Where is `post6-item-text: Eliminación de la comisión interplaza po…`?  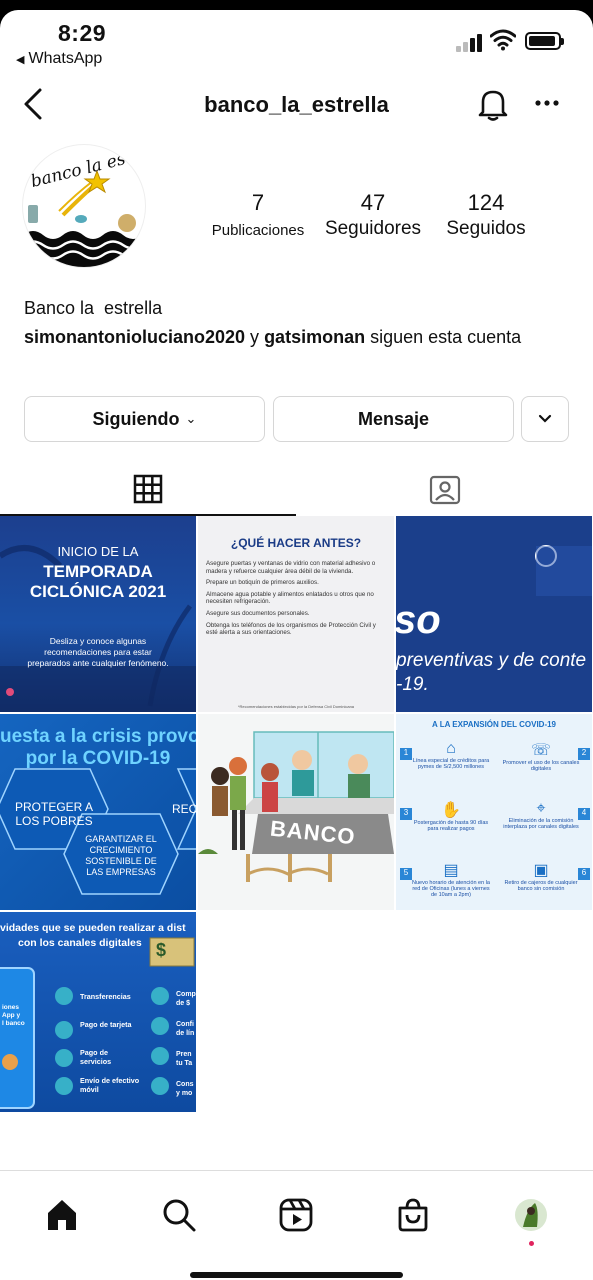 post6-item-text: Eliminación de la comisión interplaza po… is located at coordinates (541, 824).